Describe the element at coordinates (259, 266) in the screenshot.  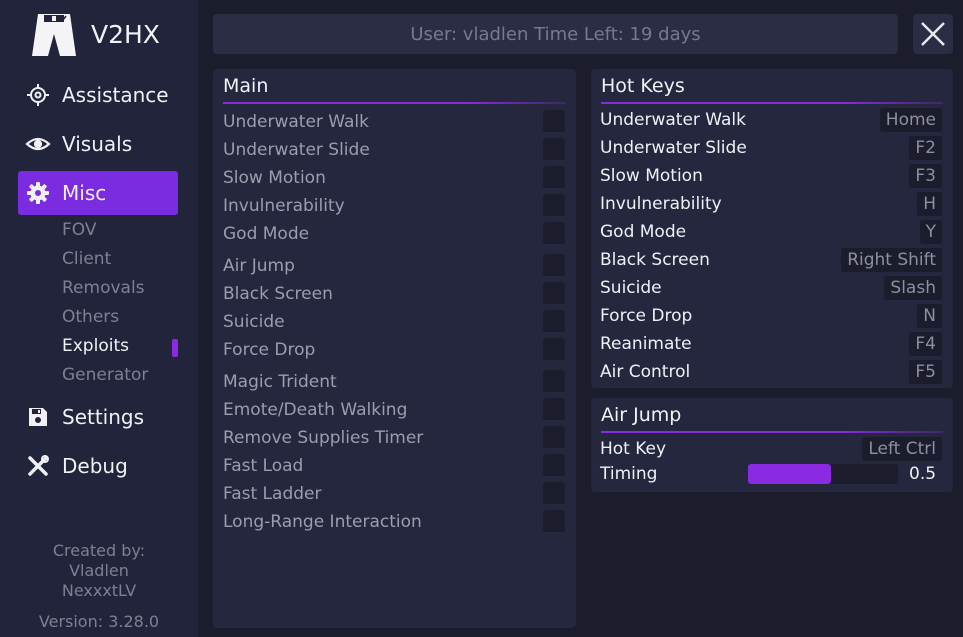
I see `feature-label: Air Jump` at that location.